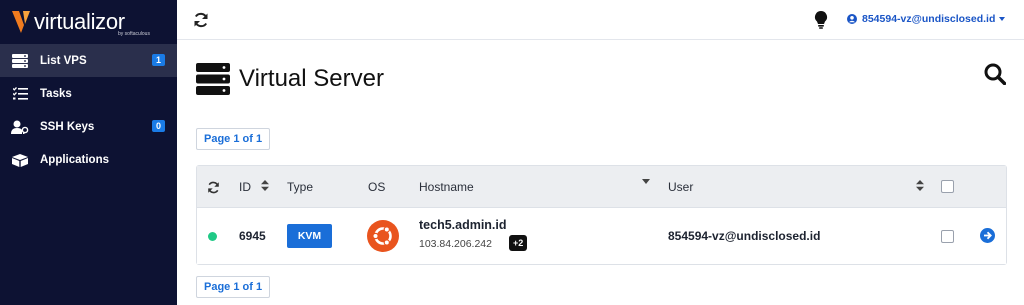  What do you see at coordinates (680, 187) in the screenshot?
I see `column-header-user: User` at bounding box center [680, 187].